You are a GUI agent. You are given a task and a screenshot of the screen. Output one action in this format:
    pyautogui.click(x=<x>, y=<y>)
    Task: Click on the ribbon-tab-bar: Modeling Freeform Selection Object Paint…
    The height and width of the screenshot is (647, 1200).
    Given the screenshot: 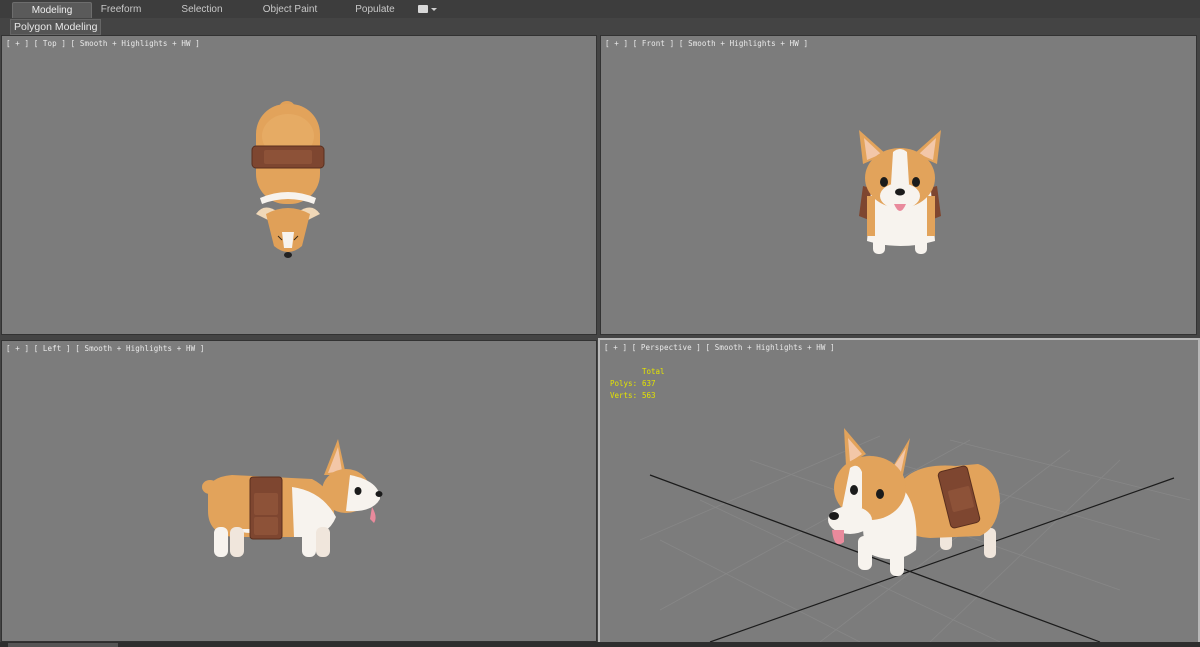 What is the action you would take?
    pyautogui.click(x=600, y=9)
    